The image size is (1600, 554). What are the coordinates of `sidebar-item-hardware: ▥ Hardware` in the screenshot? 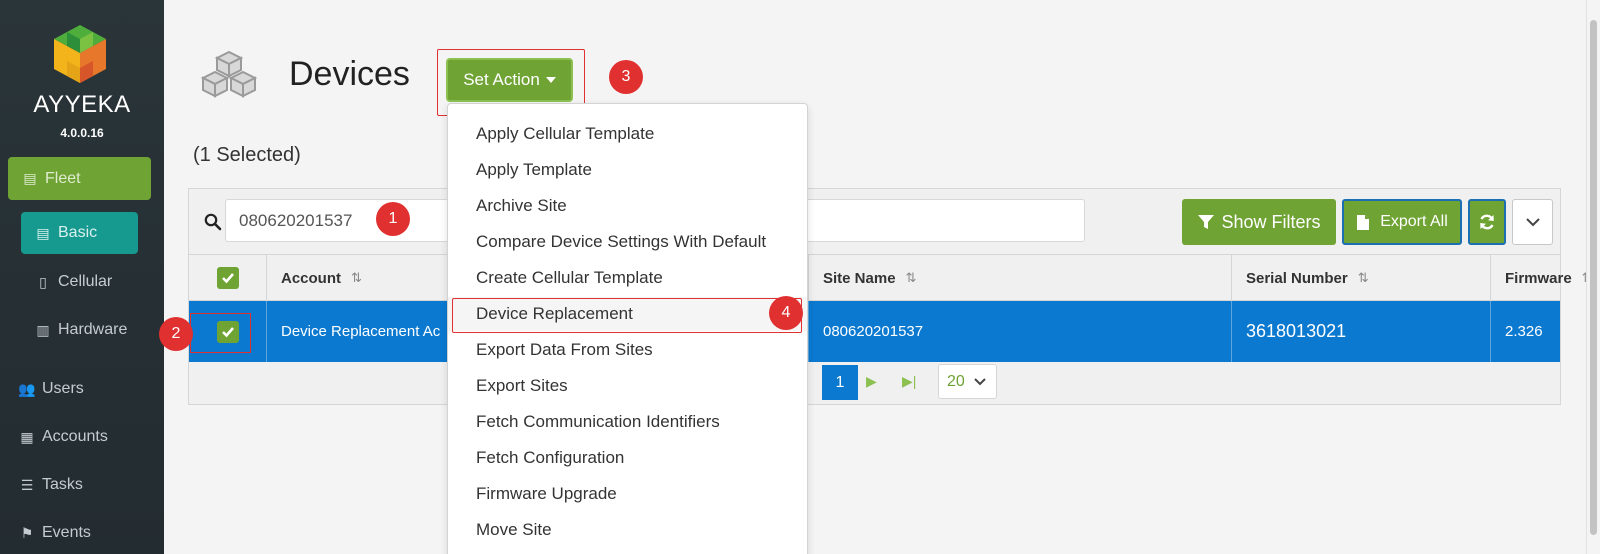 It's located at (82, 330).